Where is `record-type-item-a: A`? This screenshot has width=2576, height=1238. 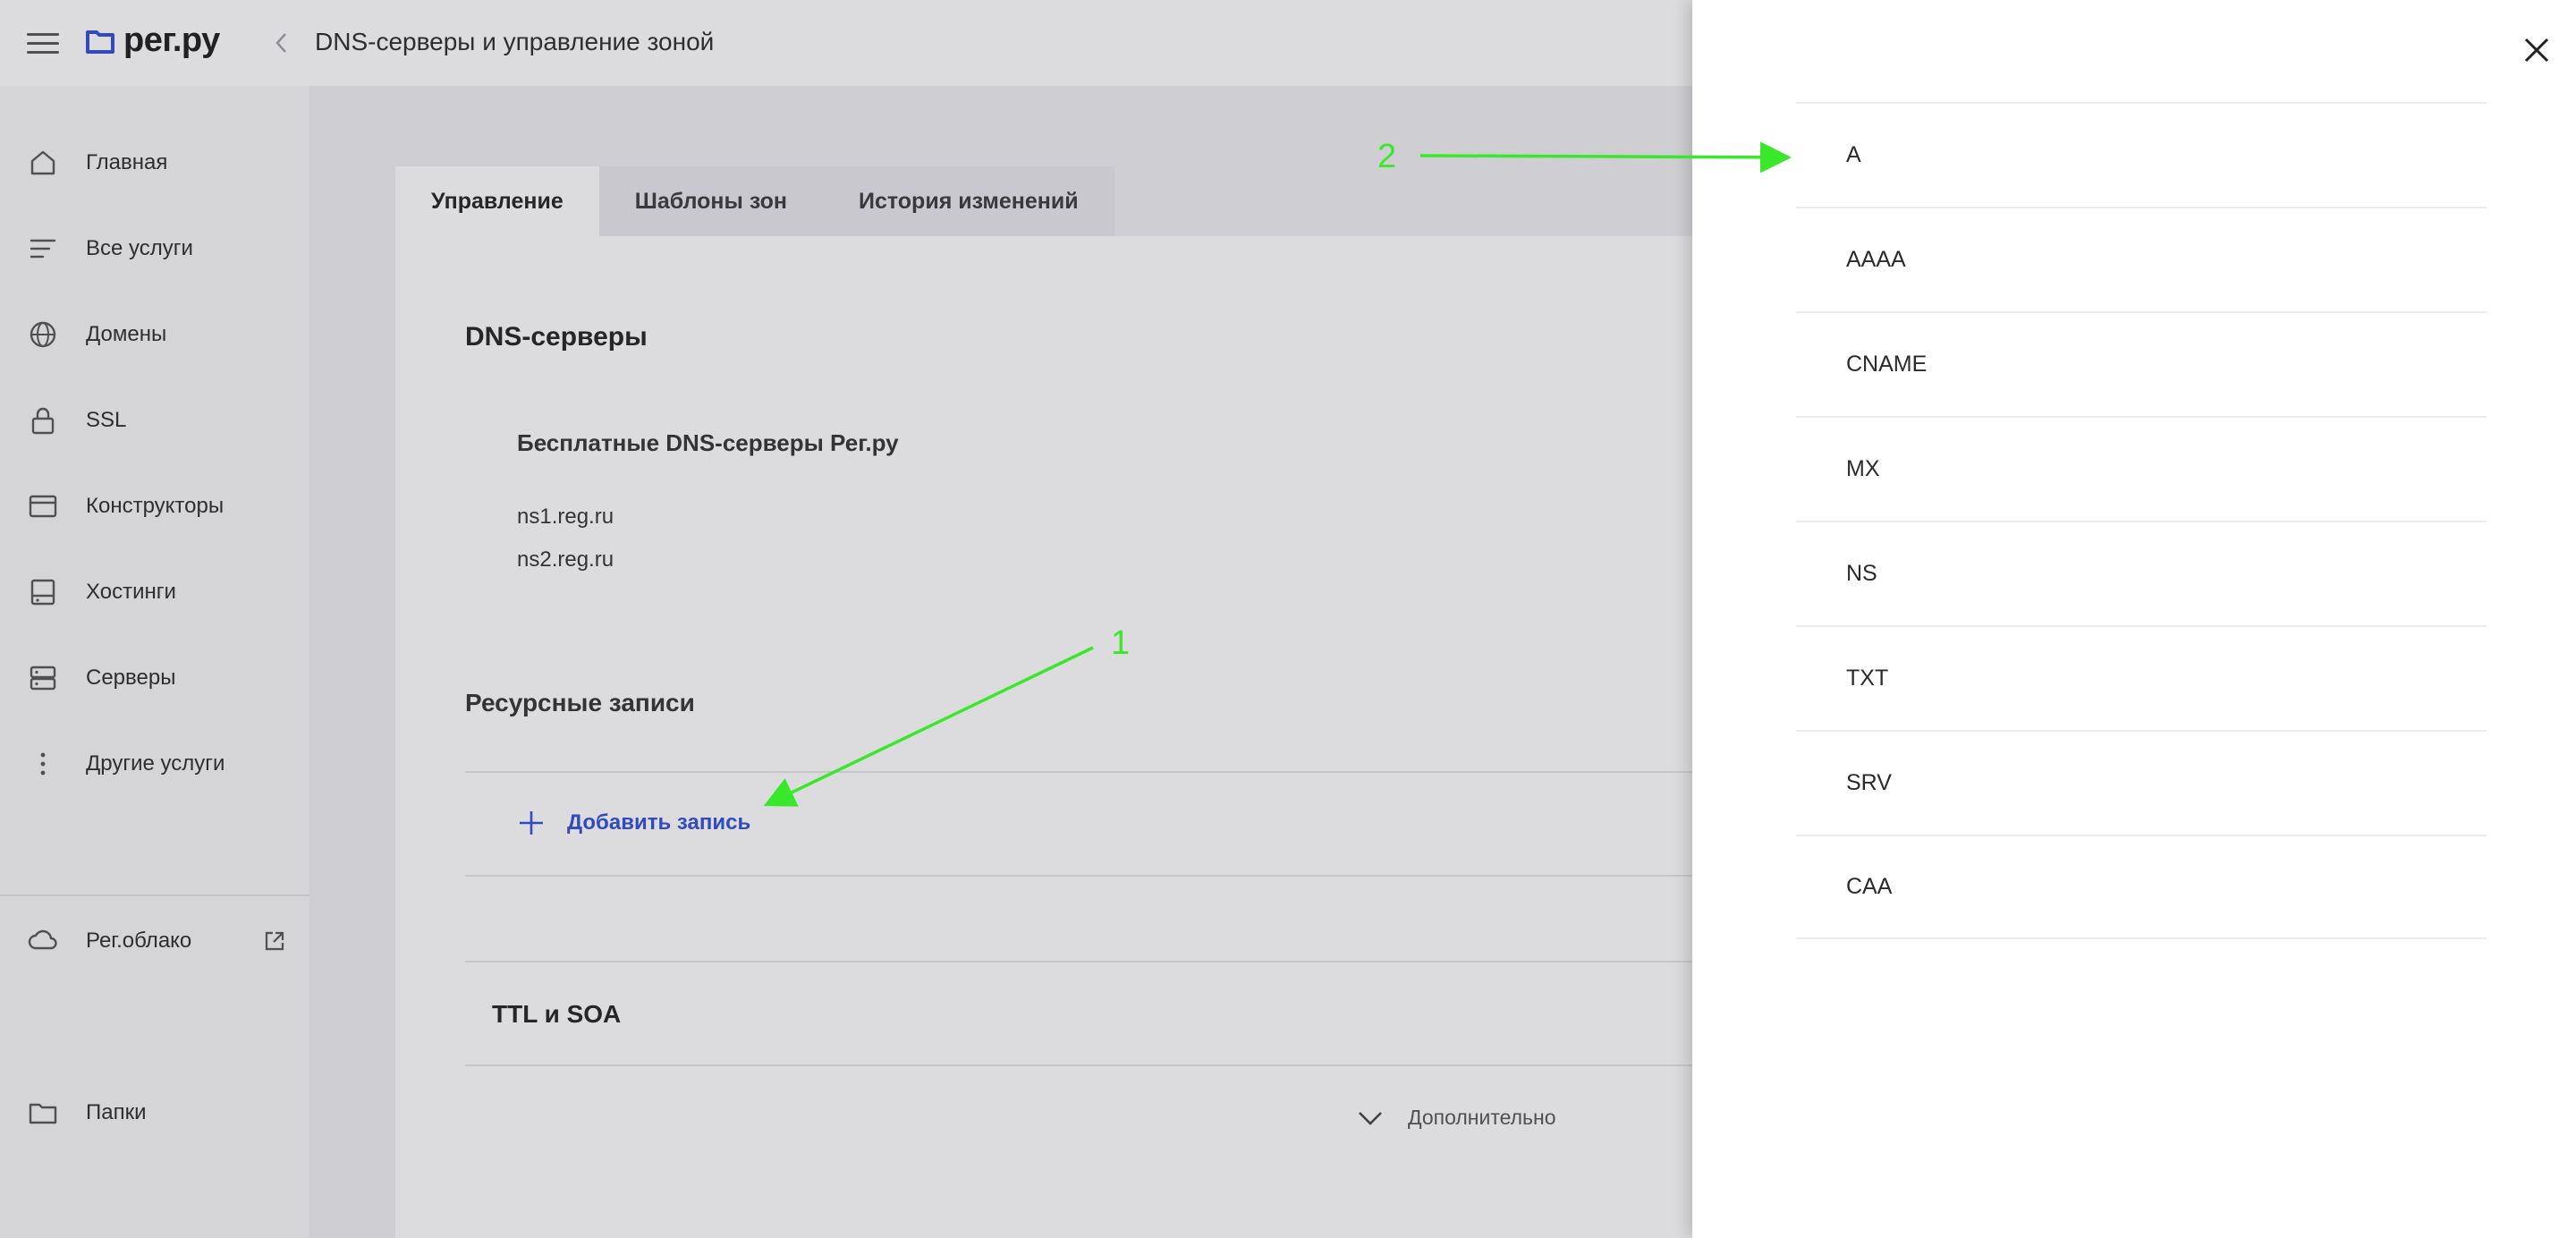
record-type-item-a: A is located at coordinates (2141, 154).